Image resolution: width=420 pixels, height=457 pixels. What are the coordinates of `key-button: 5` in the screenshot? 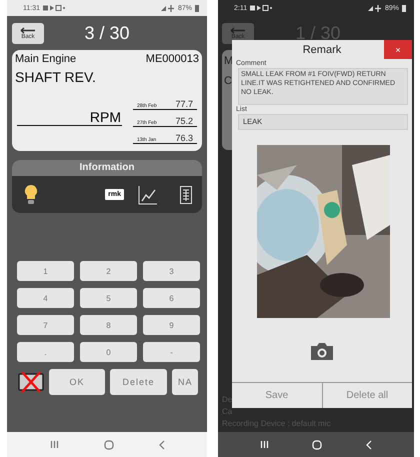 It's located at (108, 298).